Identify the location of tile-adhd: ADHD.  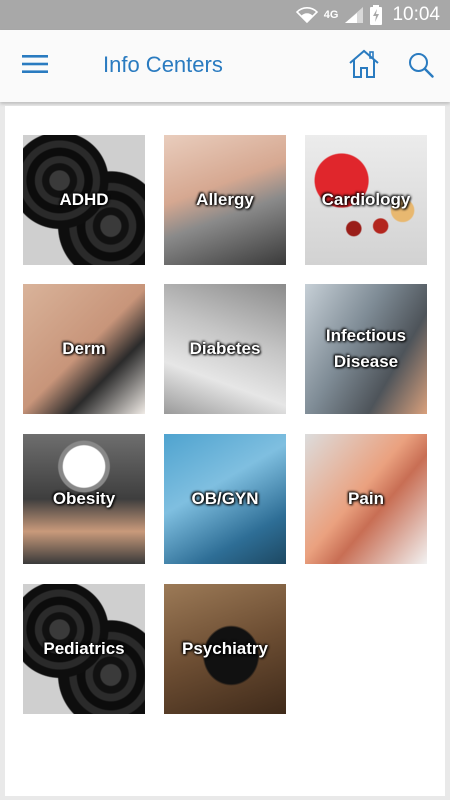
(84, 200).